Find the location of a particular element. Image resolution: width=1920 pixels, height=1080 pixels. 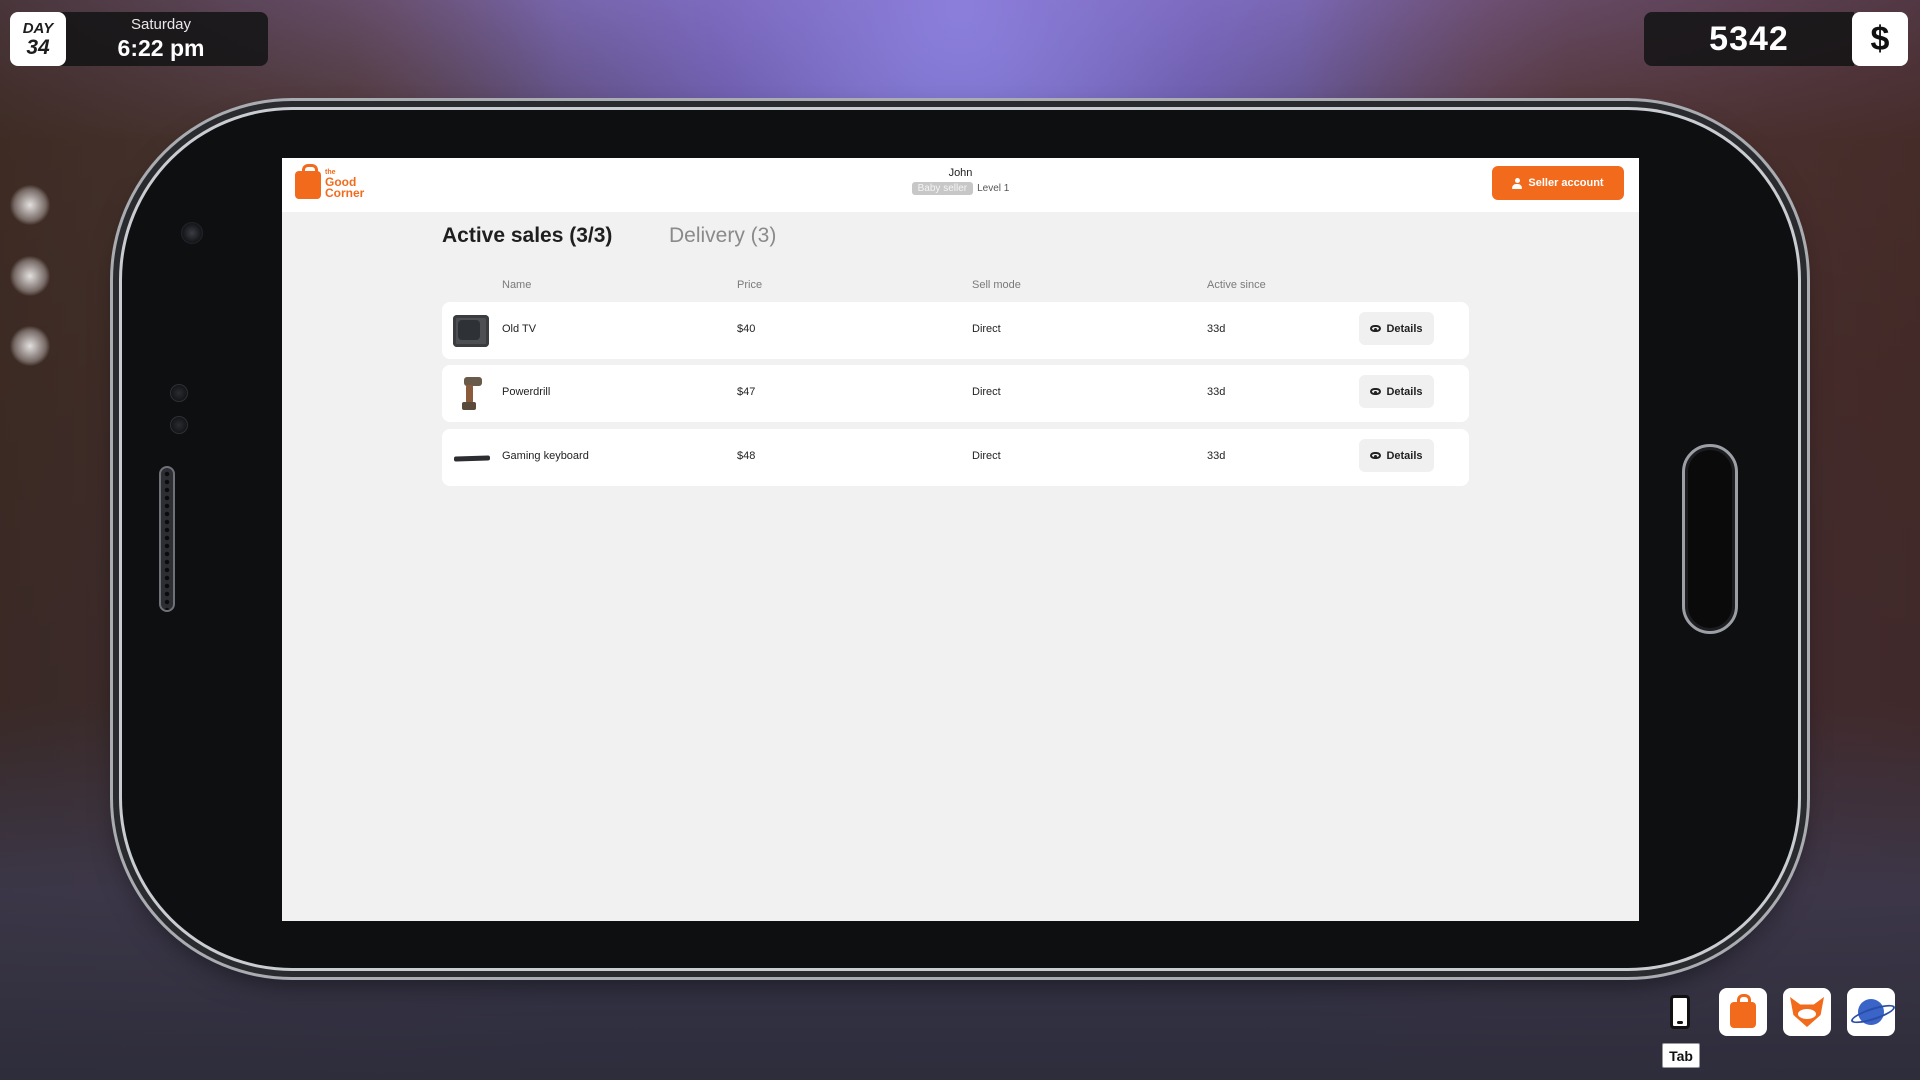

day-counter: DAY 34 is located at coordinates (38, 39).